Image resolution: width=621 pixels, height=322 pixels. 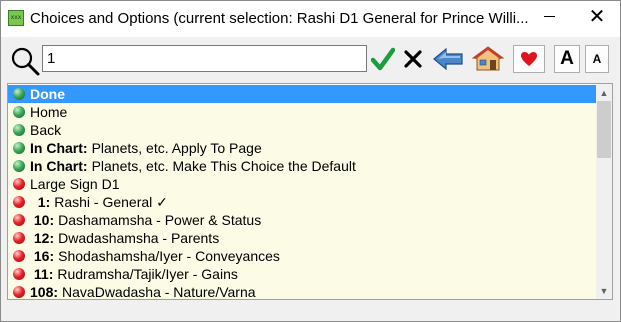 What do you see at coordinates (302, 291) in the screenshot?
I see `list-item: 108: NavaDwadasha - Nature/Varna` at bounding box center [302, 291].